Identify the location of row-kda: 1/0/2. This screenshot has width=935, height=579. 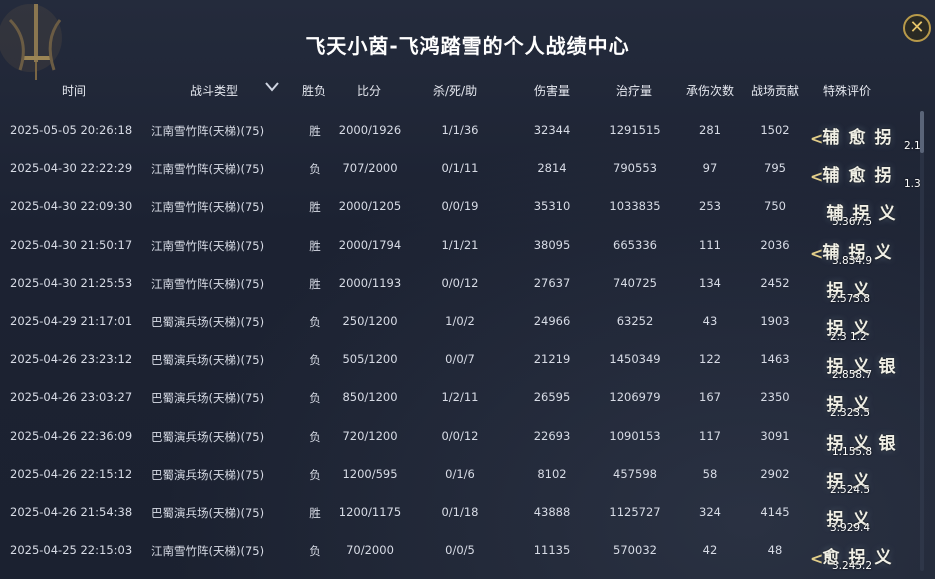
(460, 321).